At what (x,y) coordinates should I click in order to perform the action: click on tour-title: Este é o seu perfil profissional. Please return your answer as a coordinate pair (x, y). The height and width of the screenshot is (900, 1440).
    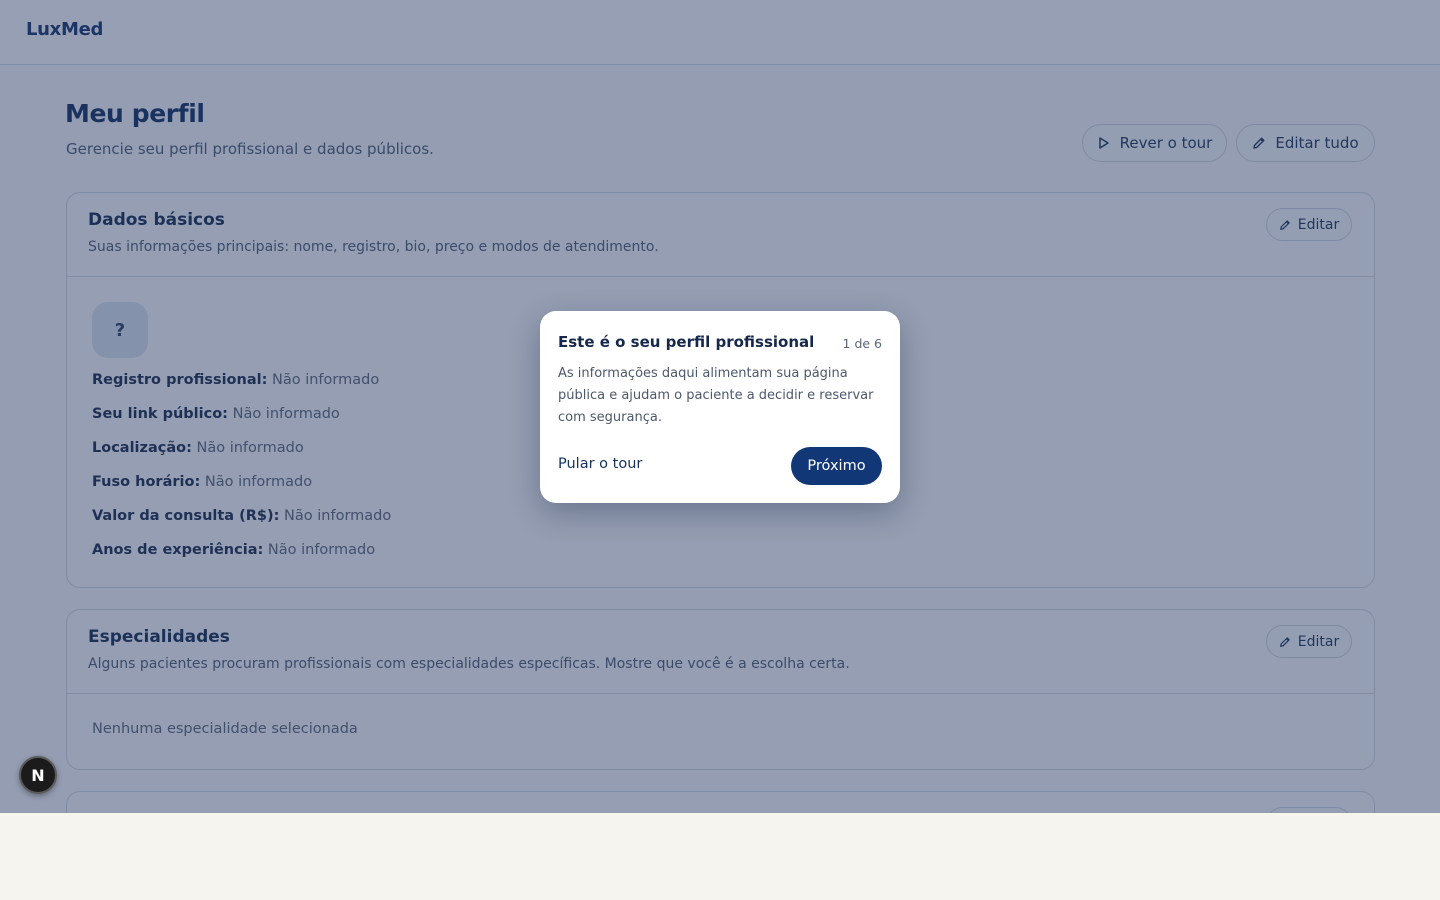
    Looking at the image, I should click on (686, 342).